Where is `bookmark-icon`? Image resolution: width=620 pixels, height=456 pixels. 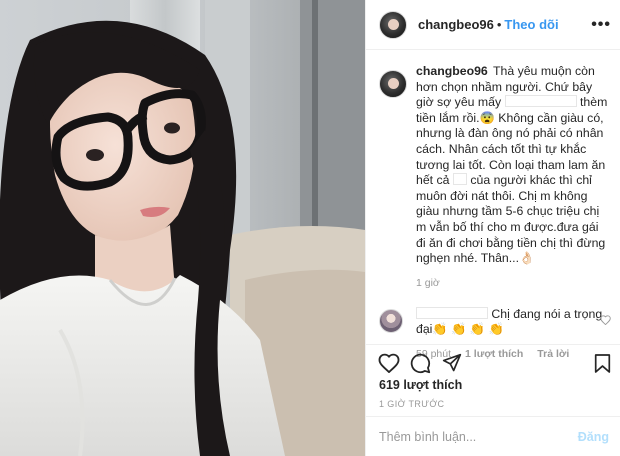 bookmark-icon is located at coordinates (602, 363).